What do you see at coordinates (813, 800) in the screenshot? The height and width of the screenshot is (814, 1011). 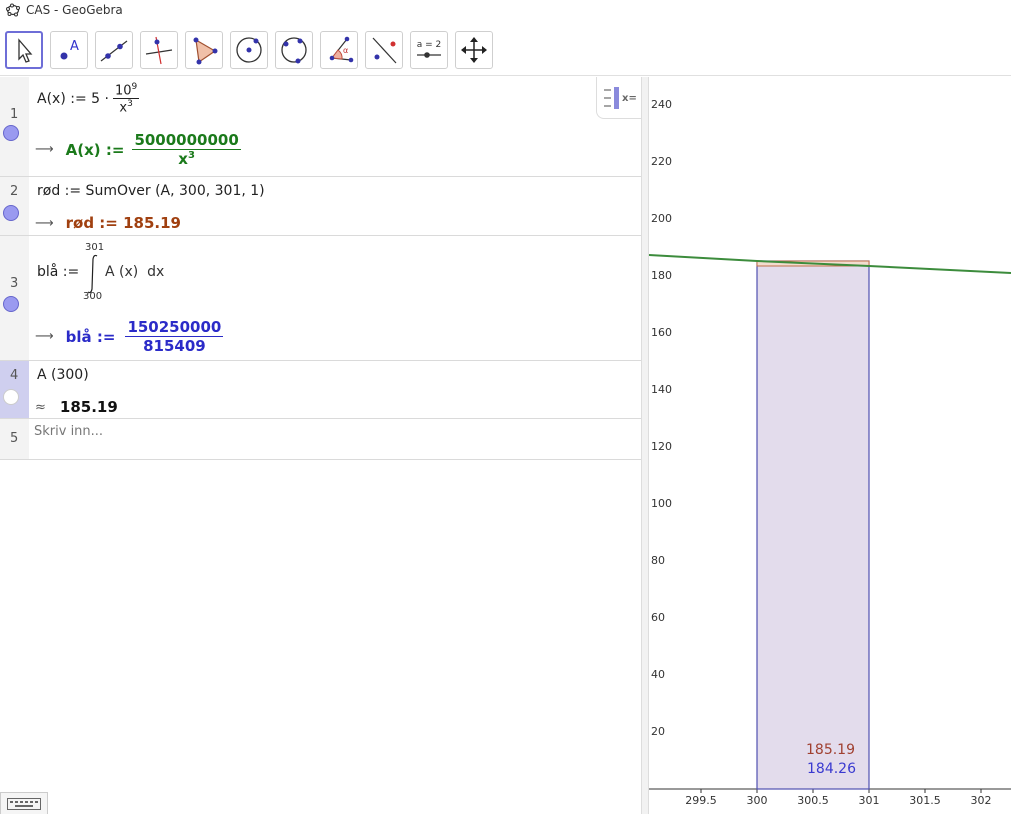 I see `x-tick-label: 300.5` at bounding box center [813, 800].